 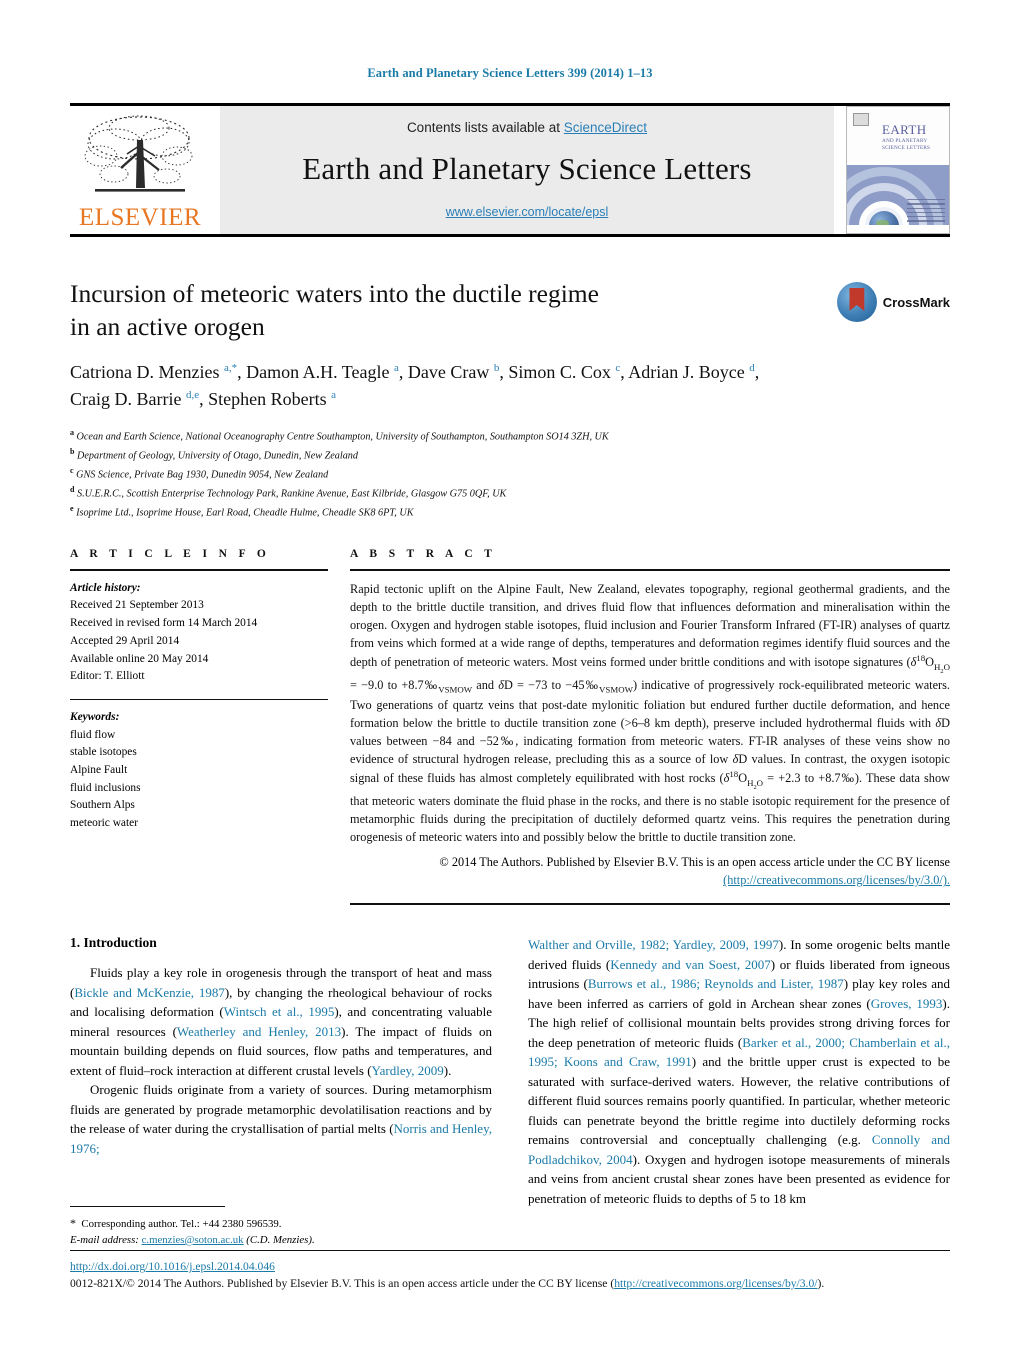 What do you see at coordinates (72, 471) in the screenshot?
I see `affiliation-mark: c` at bounding box center [72, 471].